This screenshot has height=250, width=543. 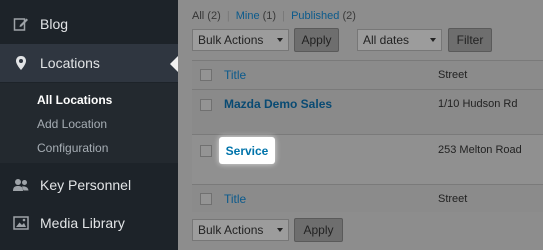 I want to click on table-header: Title Street, so click(x=367, y=74).